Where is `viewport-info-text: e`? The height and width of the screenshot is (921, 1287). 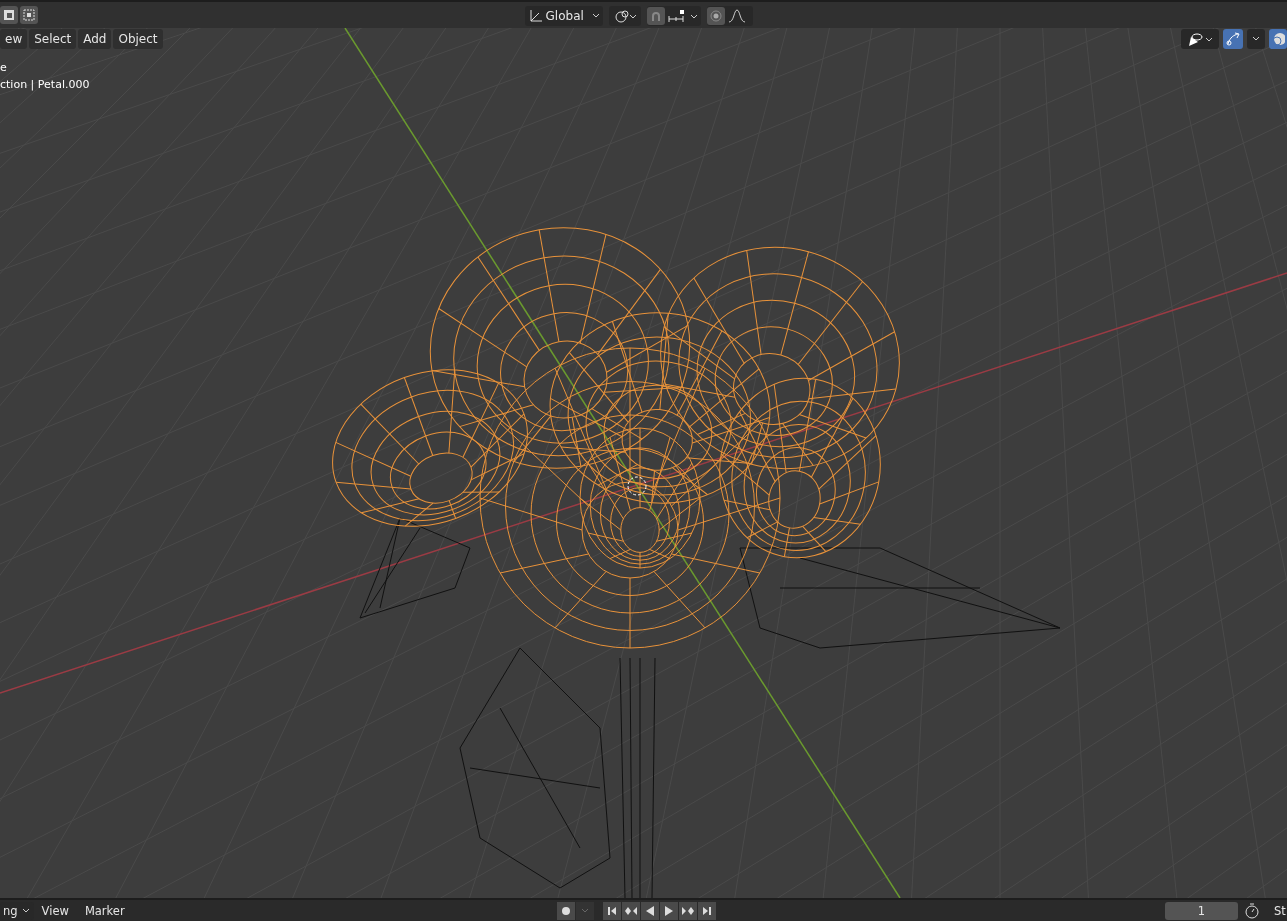 viewport-info-text: e is located at coordinates (4, 67).